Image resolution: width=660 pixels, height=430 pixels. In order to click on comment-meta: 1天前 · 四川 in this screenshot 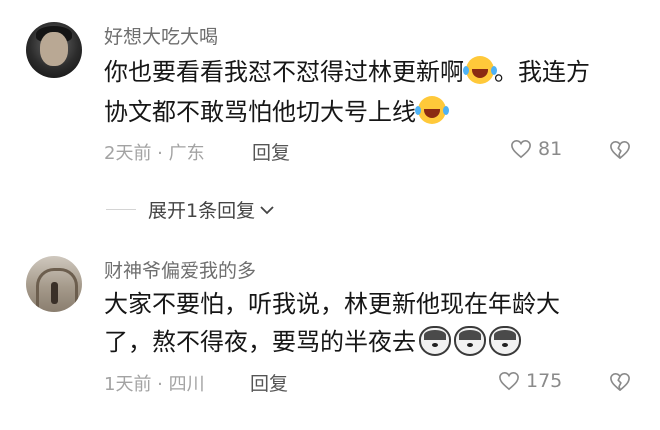, I will do `click(154, 384)`.